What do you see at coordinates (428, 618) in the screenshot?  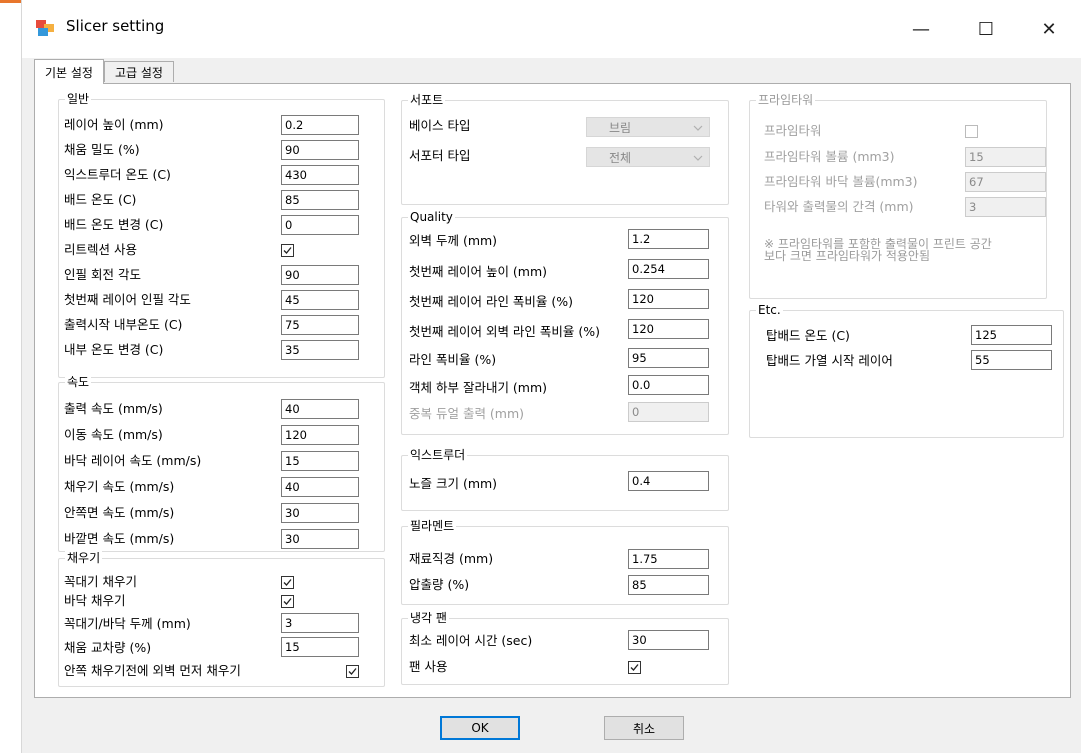 I see `group-title: 냉각 팬` at bounding box center [428, 618].